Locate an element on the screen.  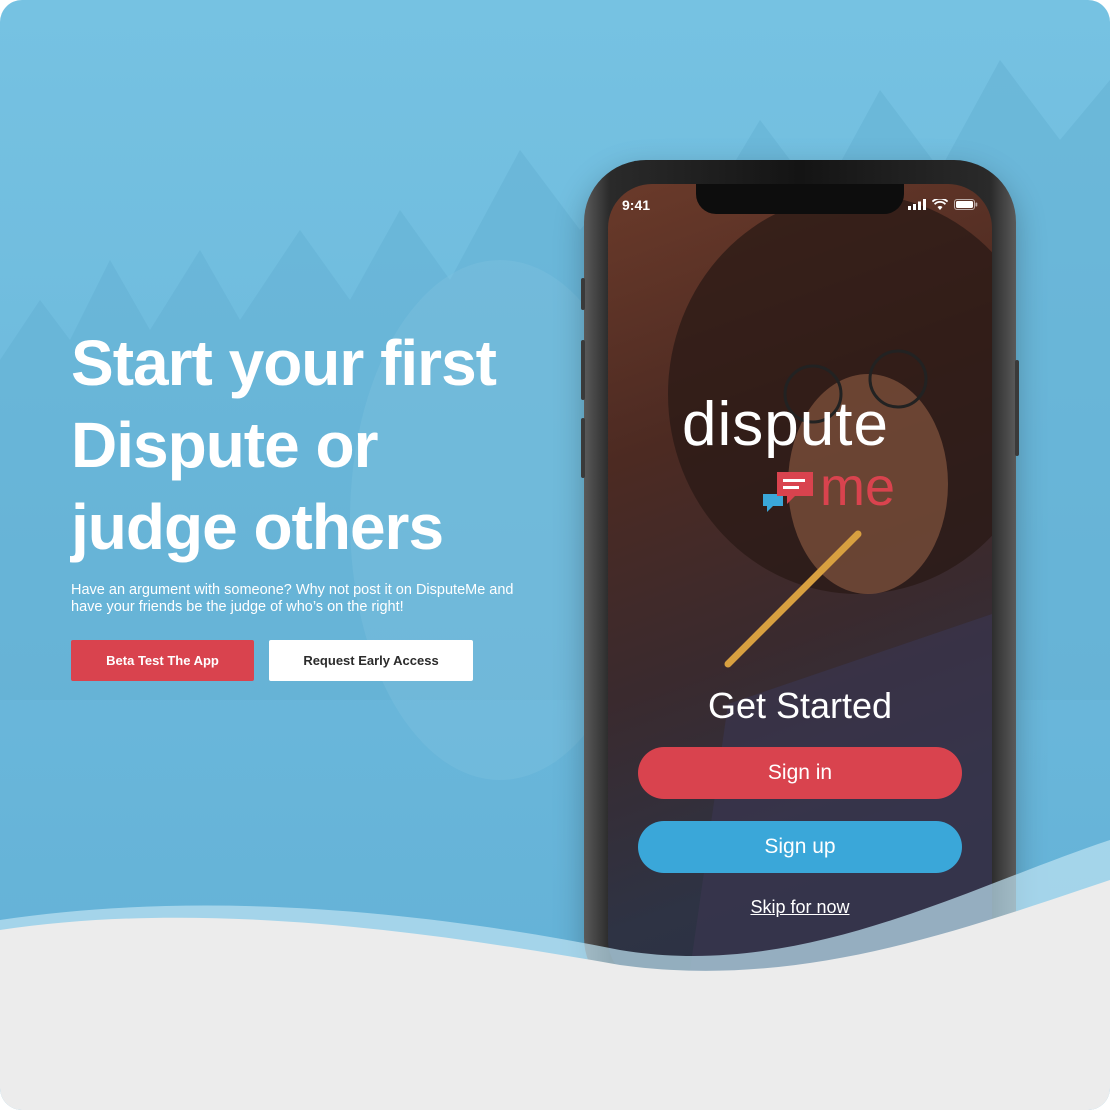
get-started-heading: Get Started is located at coordinates (800, 705).